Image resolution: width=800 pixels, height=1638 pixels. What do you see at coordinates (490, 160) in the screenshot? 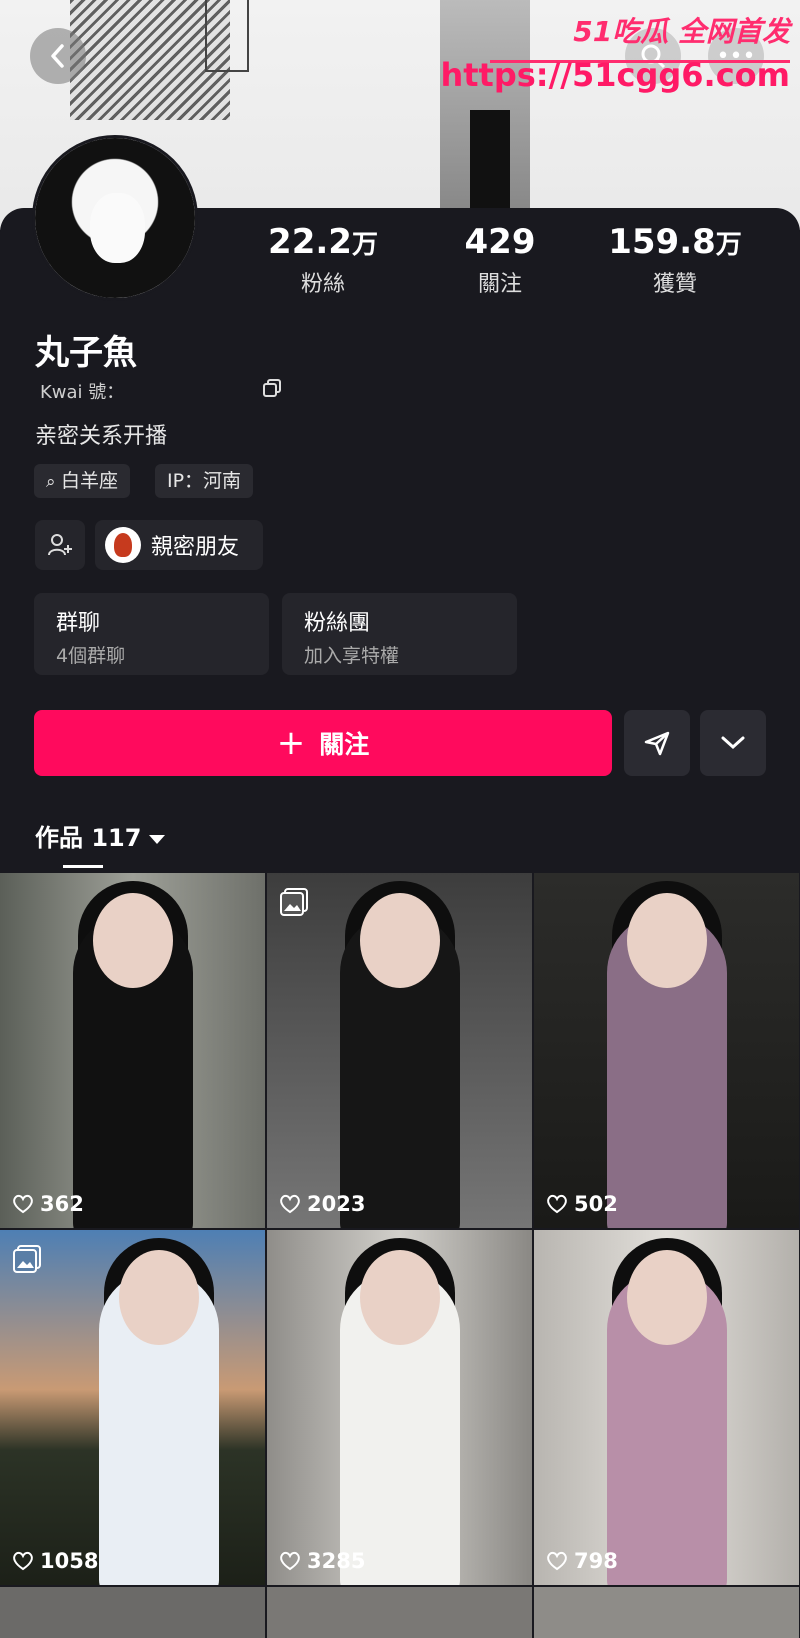
I see `cover-figure` at bounding box center [490, 160].